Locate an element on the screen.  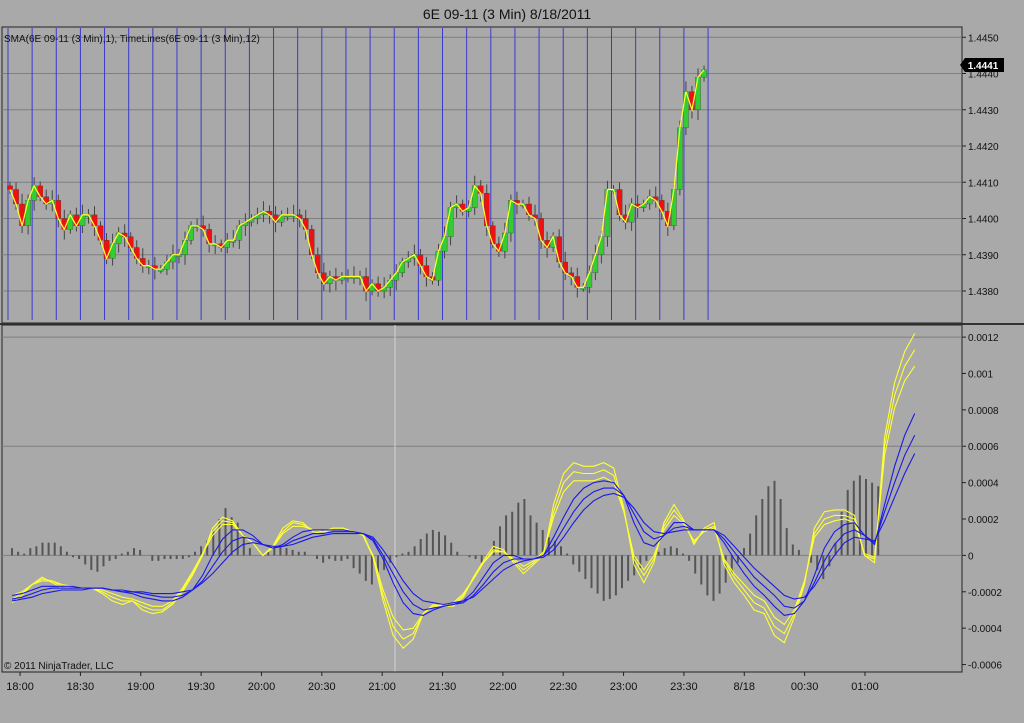
oscillator-tick-label: -0.0006 is located at coordinates (985, 666).